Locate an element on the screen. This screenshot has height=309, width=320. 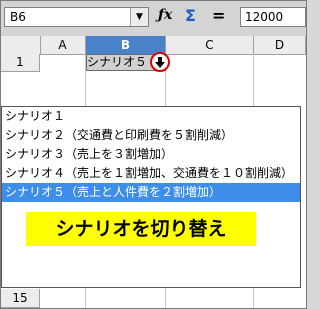
name-box: B6 ▼ is located at coordinates (76, 17).